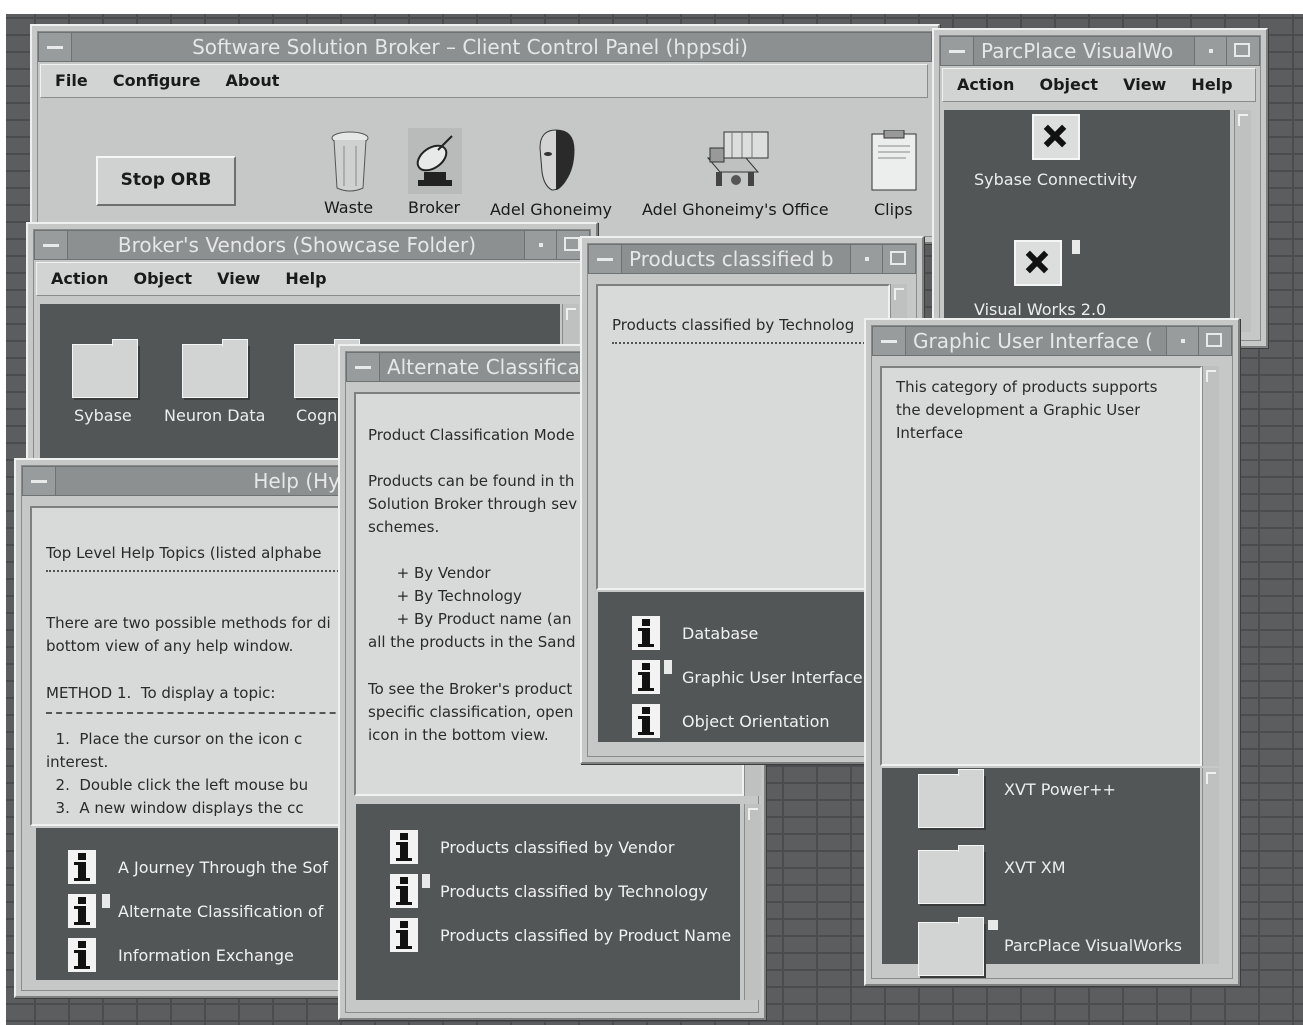 This screenshot has width=1303, height=1025. I want to click on help-topic-label: A Journey Through the Sof, so click(223, 867).